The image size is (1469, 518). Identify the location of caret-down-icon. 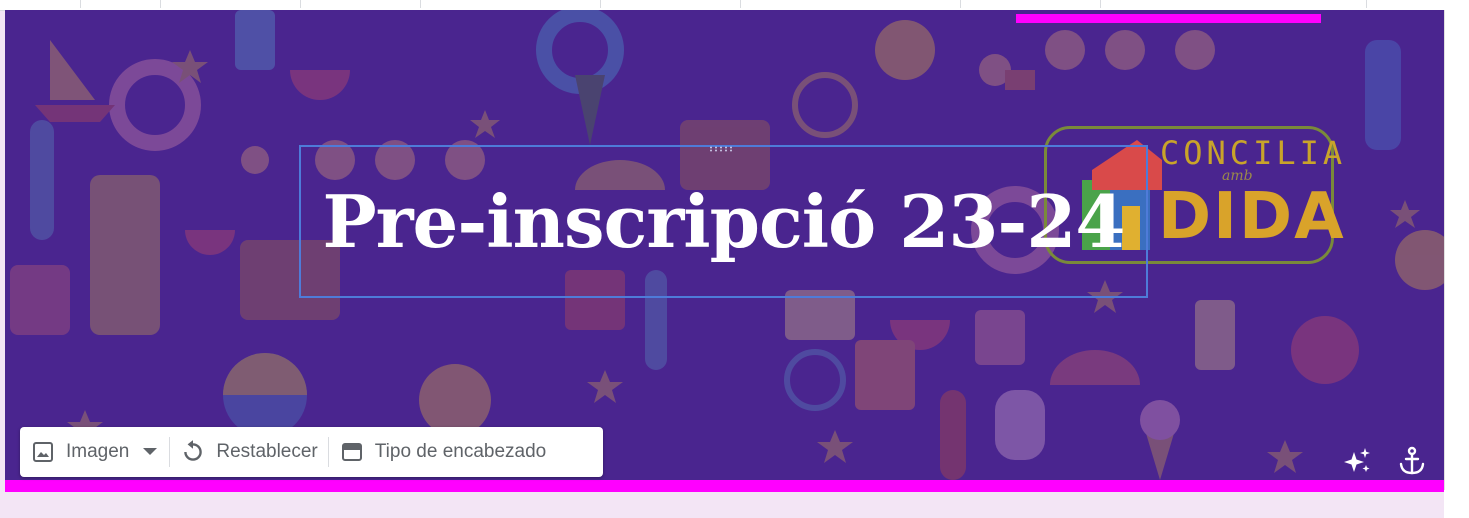
(150, 452).